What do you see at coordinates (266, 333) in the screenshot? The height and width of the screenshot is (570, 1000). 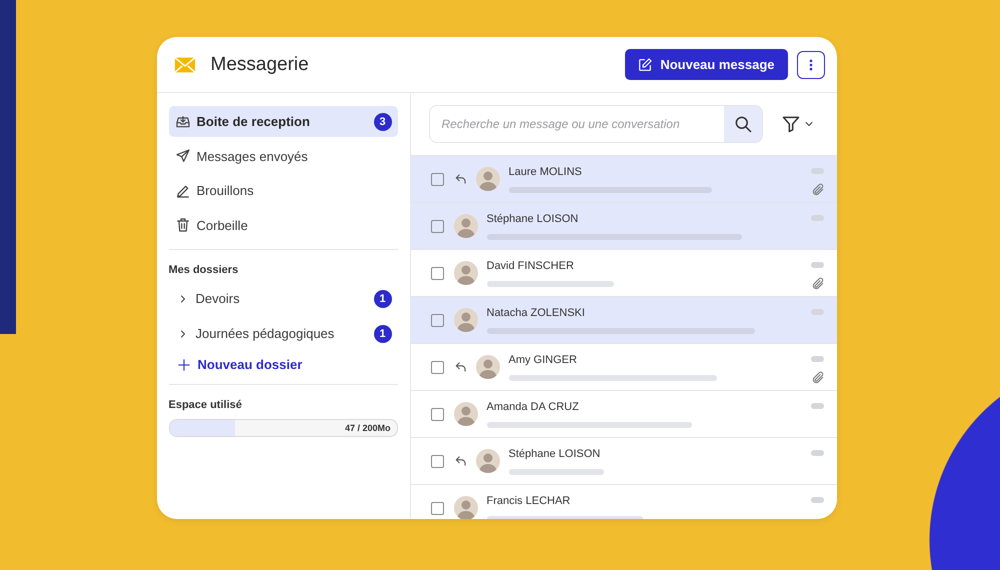 I see `folder-label: Journées pédagogiques` at bounding box center [266, 333].